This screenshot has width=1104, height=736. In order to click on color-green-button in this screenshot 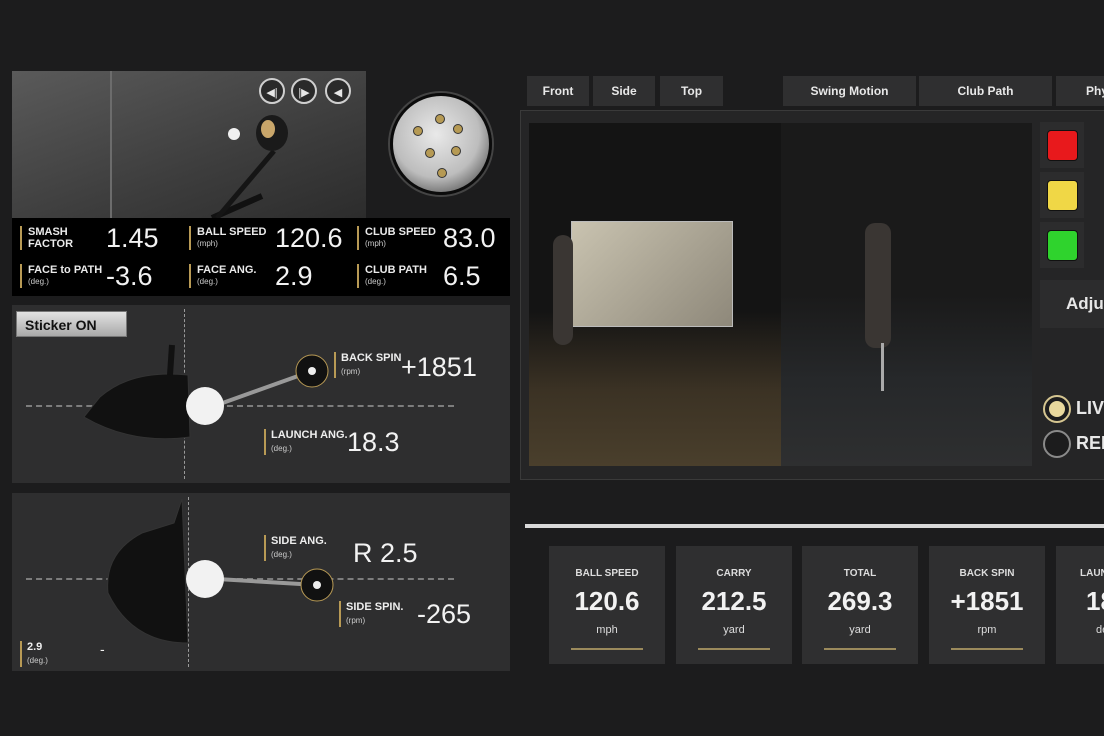, I will do `click(1062, 245)`.